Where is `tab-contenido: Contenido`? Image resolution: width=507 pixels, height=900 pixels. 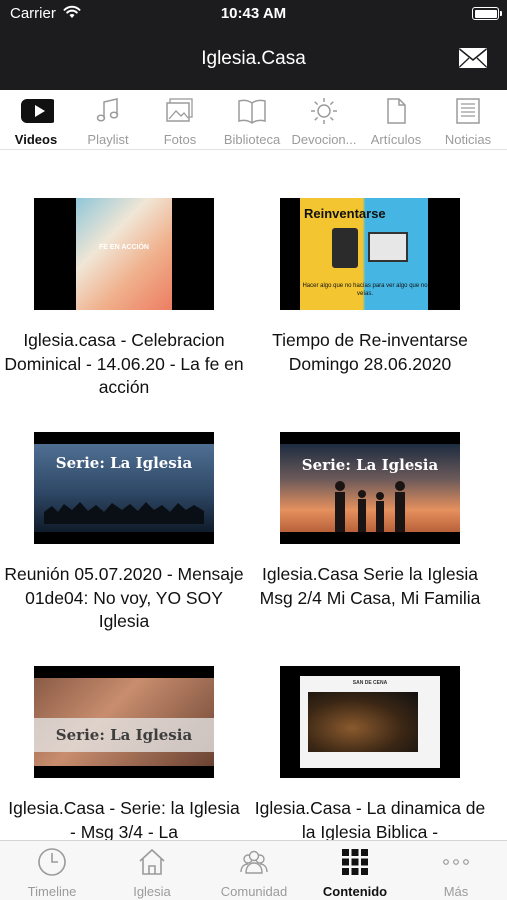 tab-contenido: Contenido is located at coordinates (355, 870).